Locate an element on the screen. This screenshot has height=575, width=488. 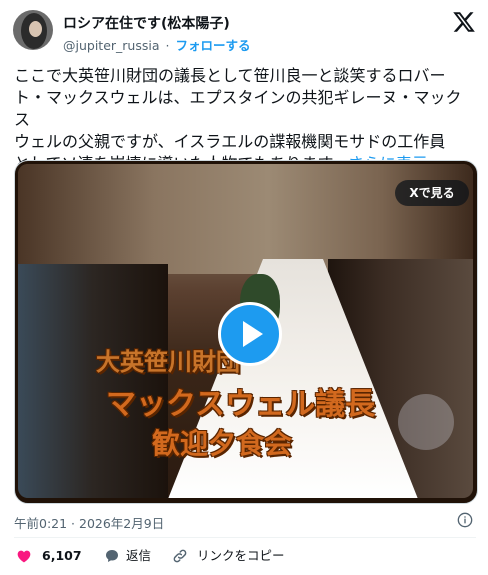
reply-button: 返信 is located at coordinates (134, 556).